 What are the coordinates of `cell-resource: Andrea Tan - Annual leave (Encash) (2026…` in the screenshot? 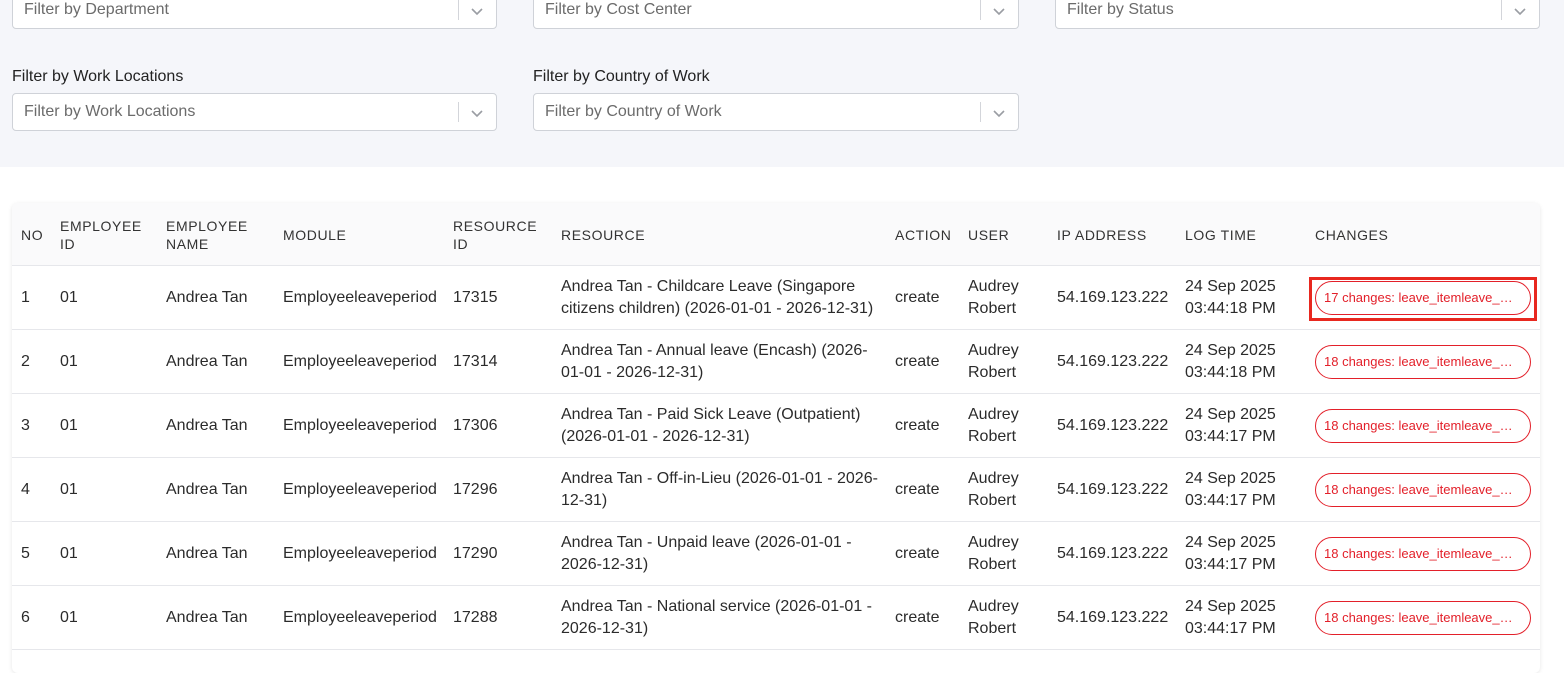 It's located at (714, 361).